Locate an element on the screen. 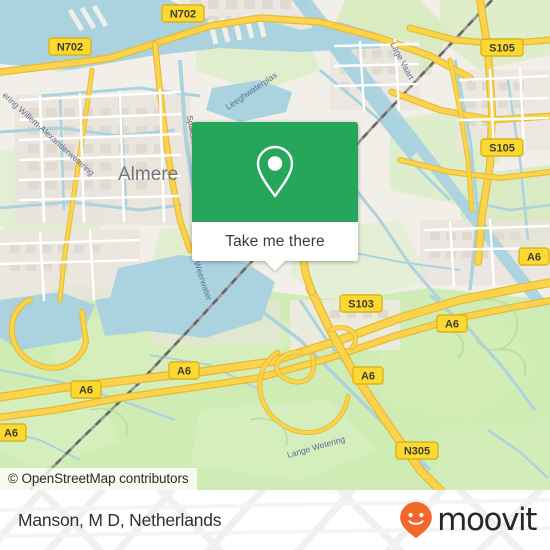 This screenshot has width=550, height=550. road-shield-n702-b: N702 is located at coordinates (70, 46).